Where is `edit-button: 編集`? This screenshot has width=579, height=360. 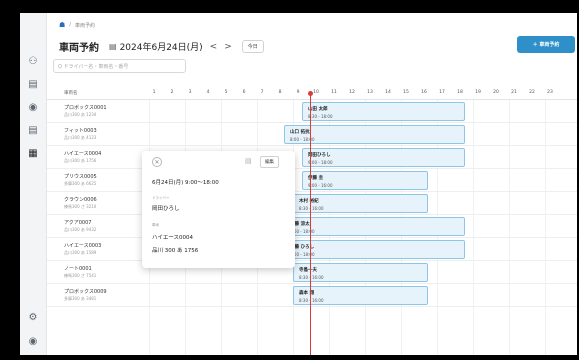
edit-button: 編集 is located at coordinates (269, 162).